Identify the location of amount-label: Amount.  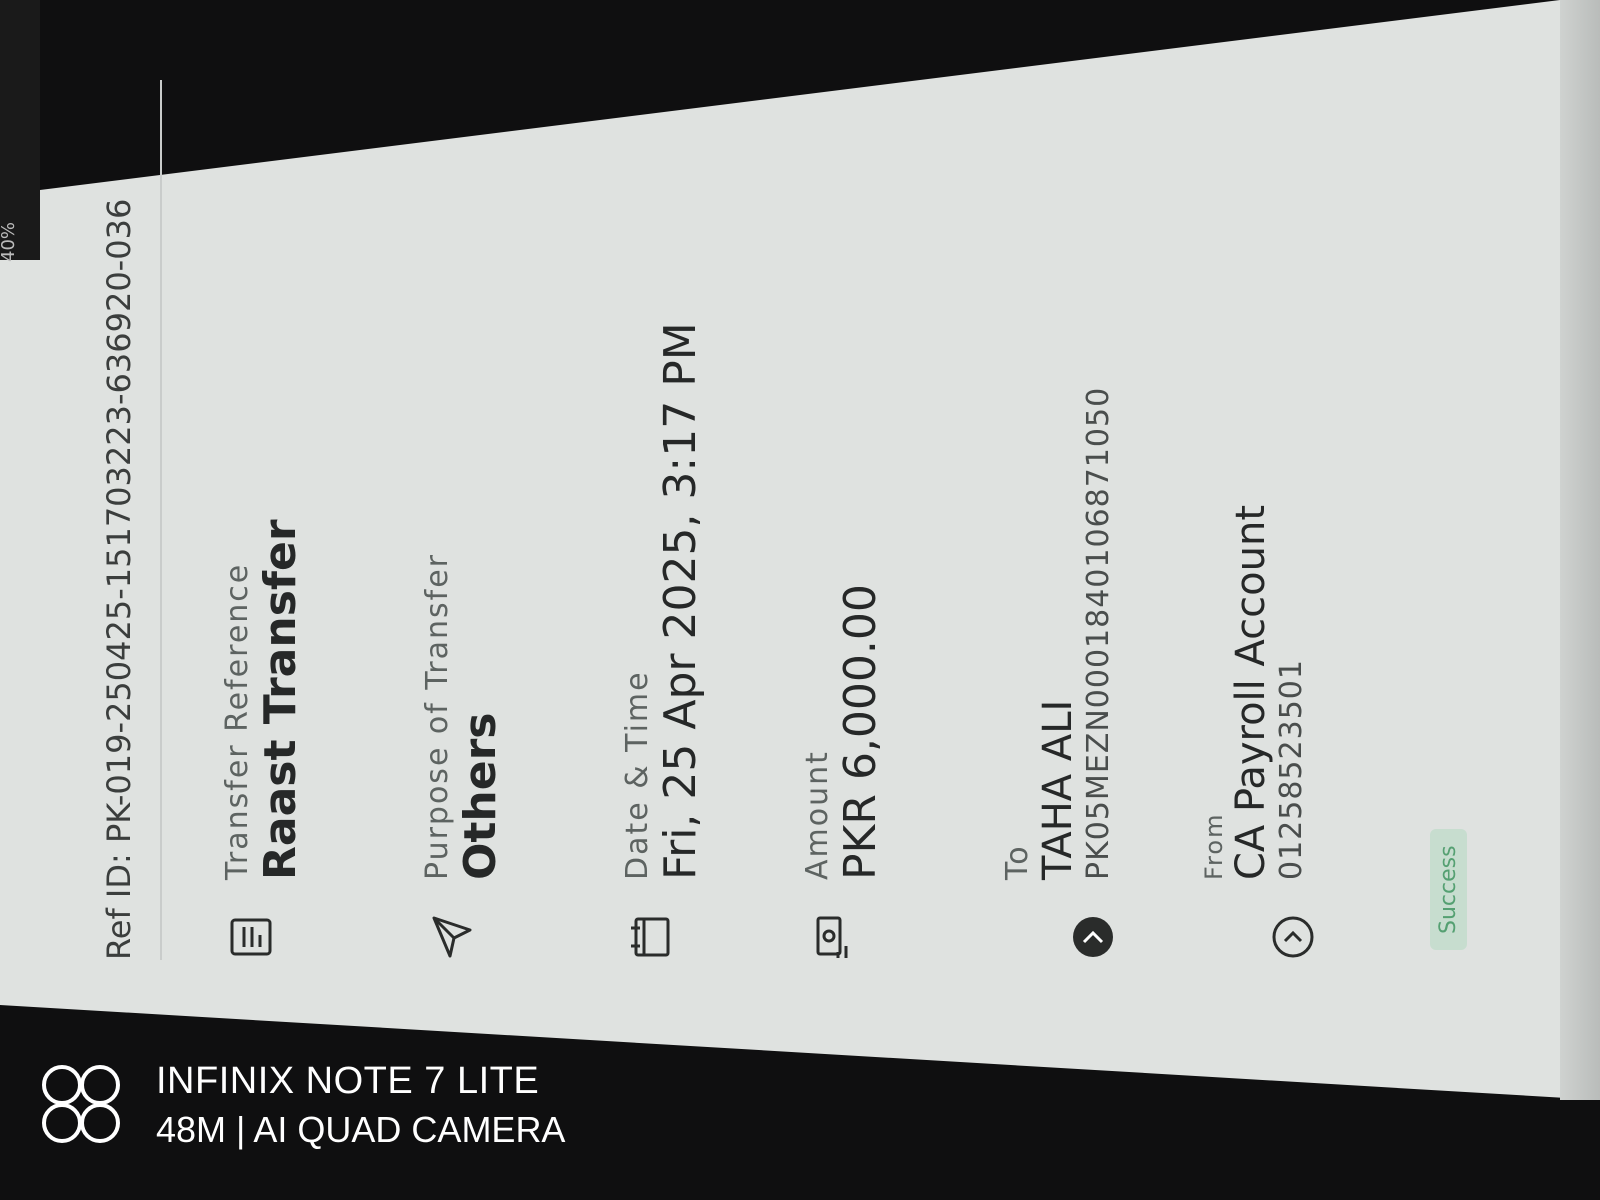
(817, 815).